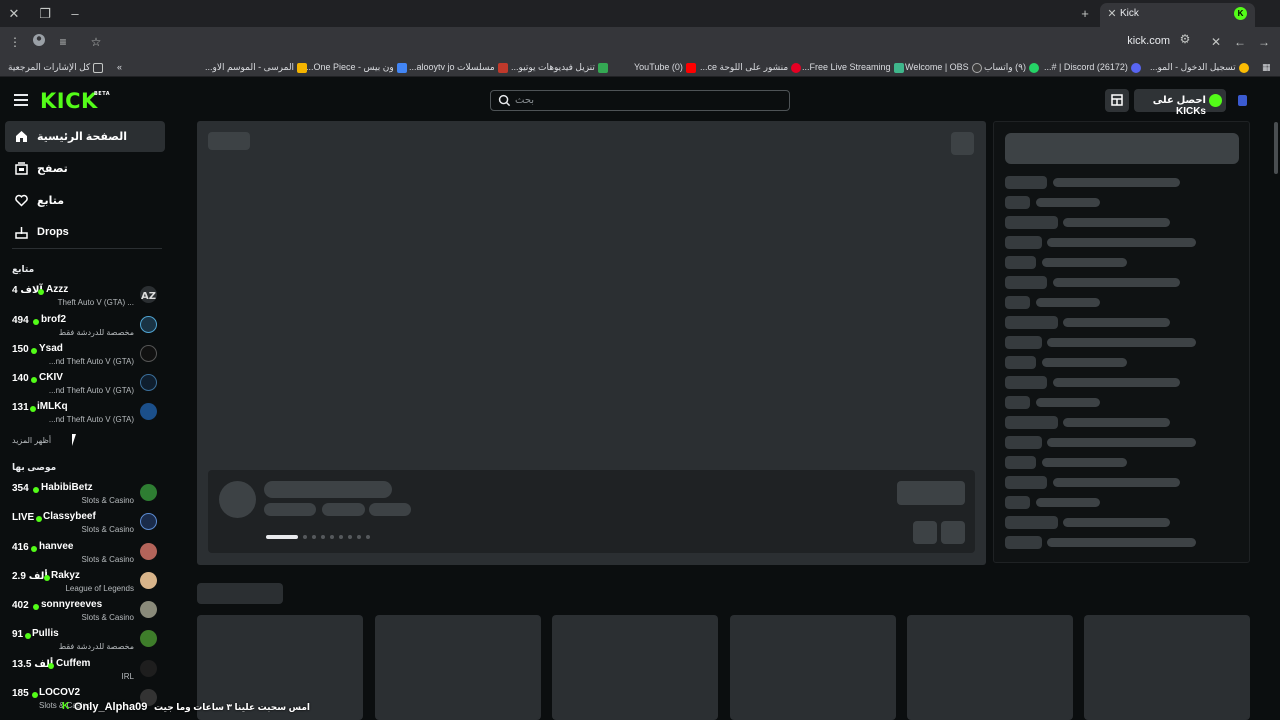 Image resolution: width=1280 pixels, height=720 pixels. What do you see at coordinates (31, 440) in the screenshot?
I see `show-more-link: أظهر المزيد` at bounding box center [31, 440].